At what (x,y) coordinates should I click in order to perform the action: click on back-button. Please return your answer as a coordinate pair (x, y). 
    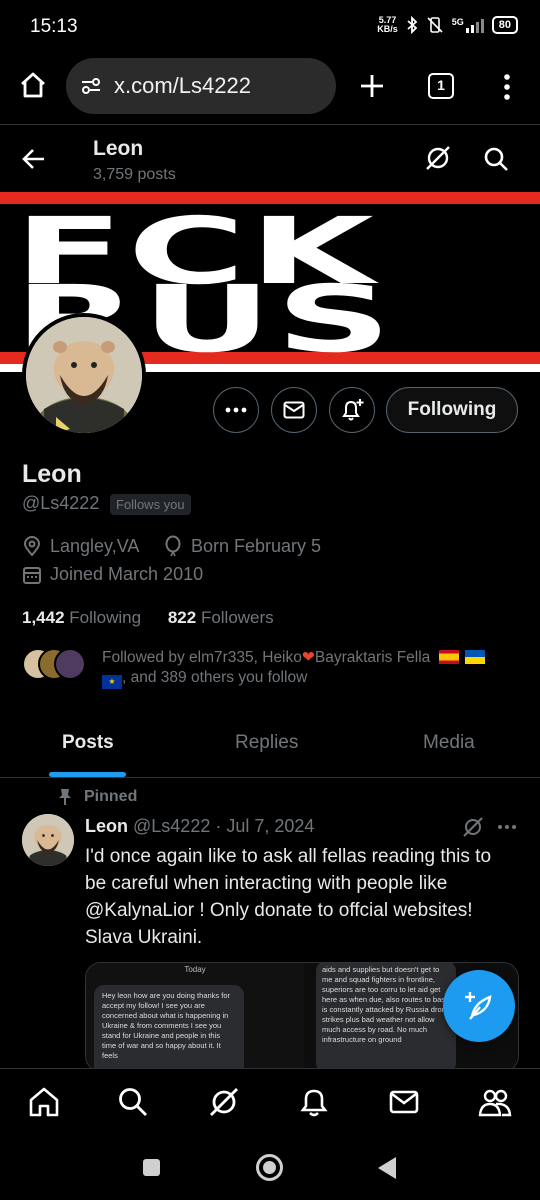
    Looking at the image, I should click on (387, 1168).